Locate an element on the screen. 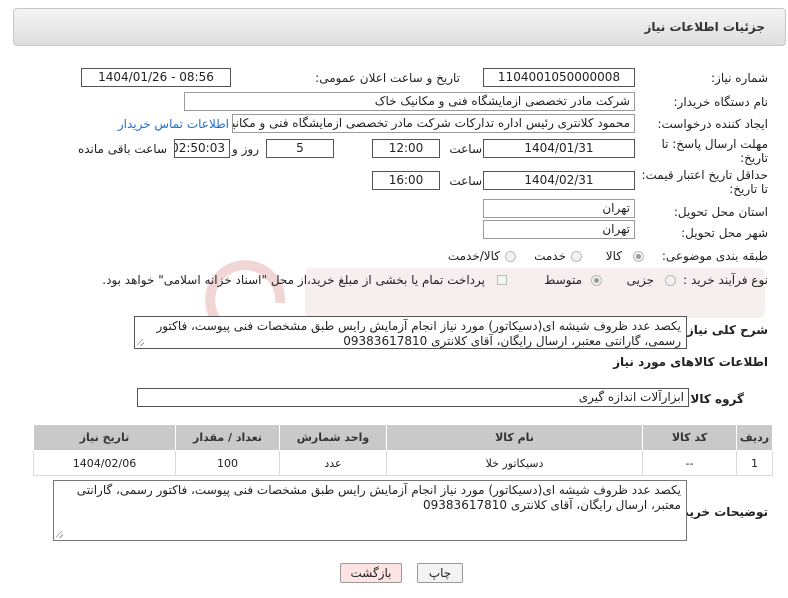 The width and height of the screenshot is (788, 598). col-quantity: تعداد / مقدار is located at coordinates (227, 437).